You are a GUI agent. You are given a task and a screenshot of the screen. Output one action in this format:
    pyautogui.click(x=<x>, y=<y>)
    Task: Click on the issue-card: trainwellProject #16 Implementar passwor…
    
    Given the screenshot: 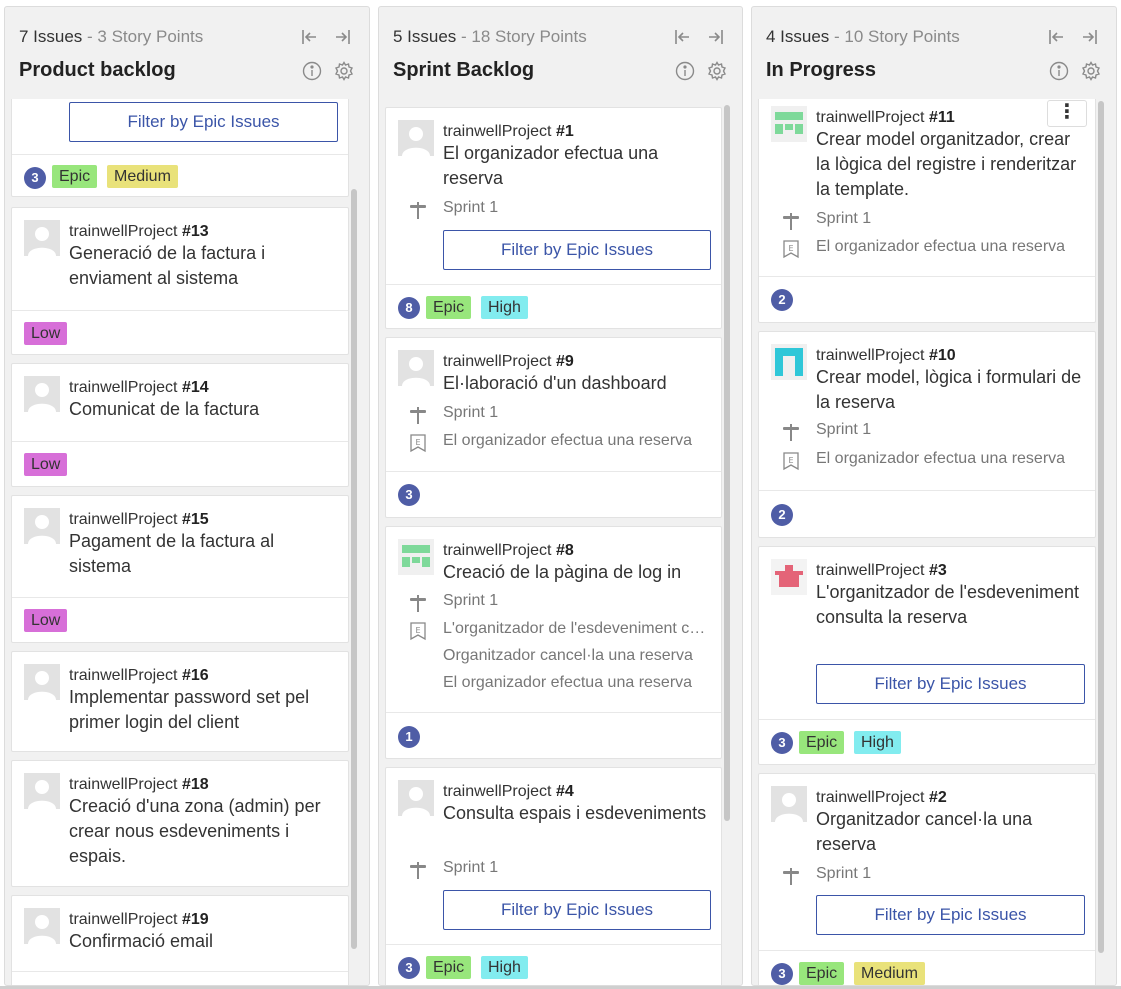 What is the action you would take?
    pyautogui.click(x=180, y=701)
    